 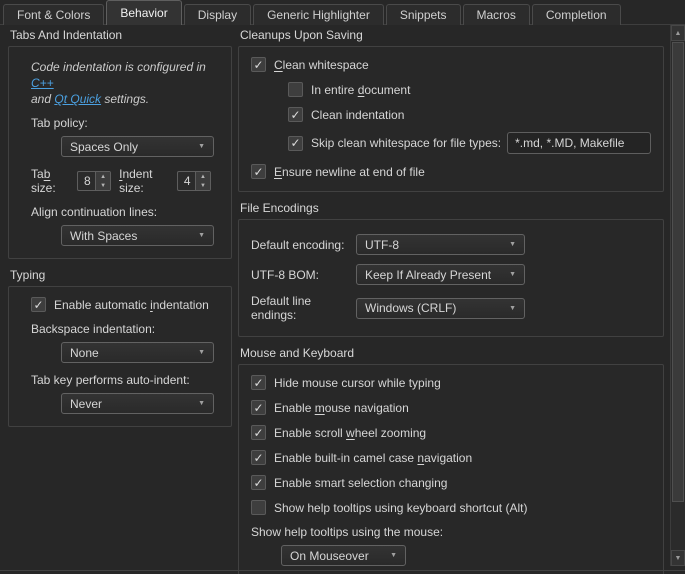 What do you see at coordinates (281, 308) in the screenshot?
I see `line-endings-label: Default line endings:` at bounding box center [281, 308].